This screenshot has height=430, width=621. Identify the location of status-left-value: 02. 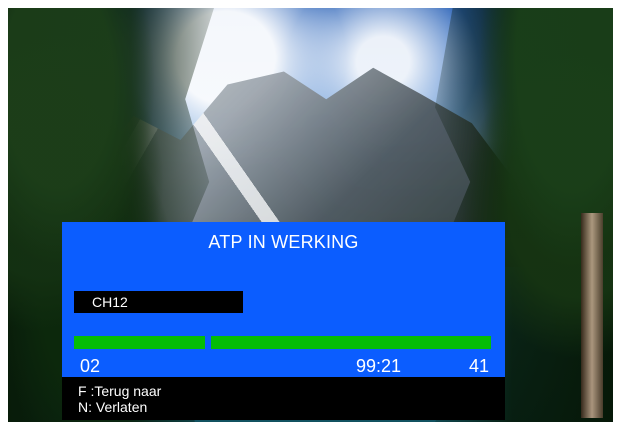
(90, 366).